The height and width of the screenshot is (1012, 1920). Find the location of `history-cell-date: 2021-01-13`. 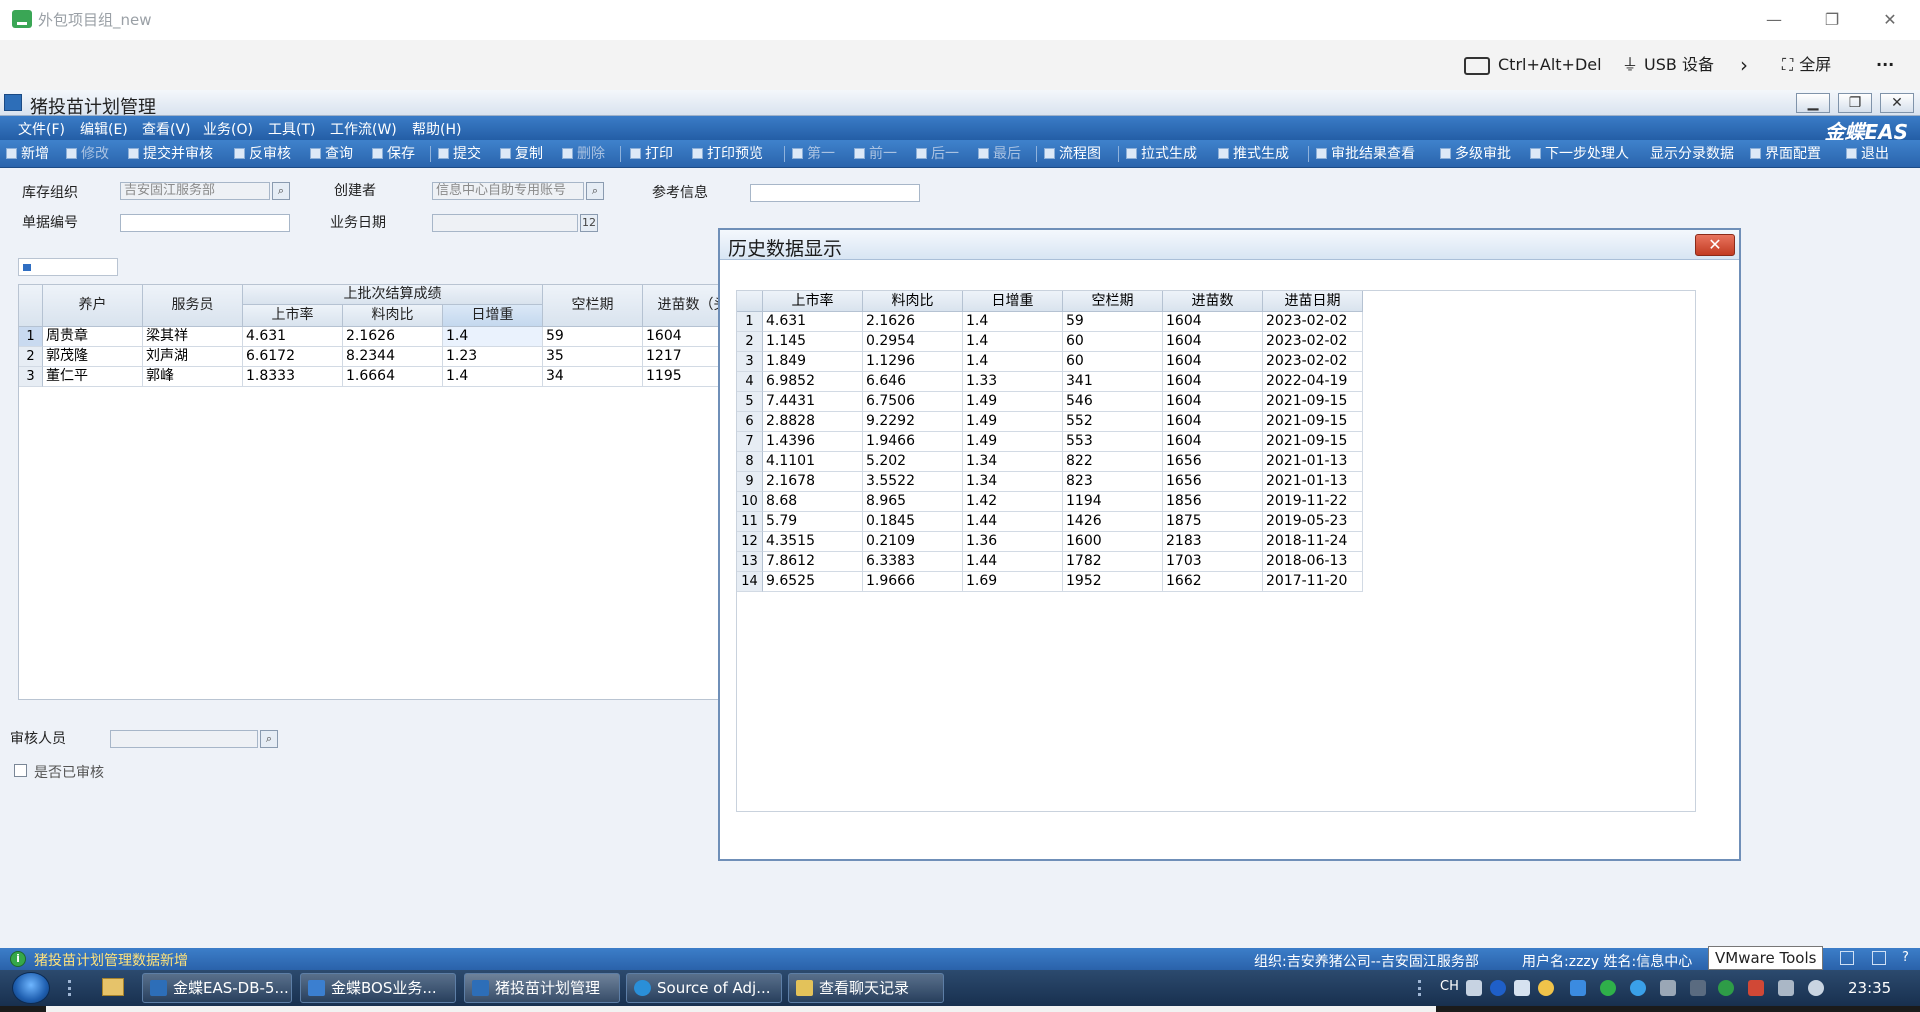

history-cell-date: 2021-01-13 is located at coordinates (1313, 482).